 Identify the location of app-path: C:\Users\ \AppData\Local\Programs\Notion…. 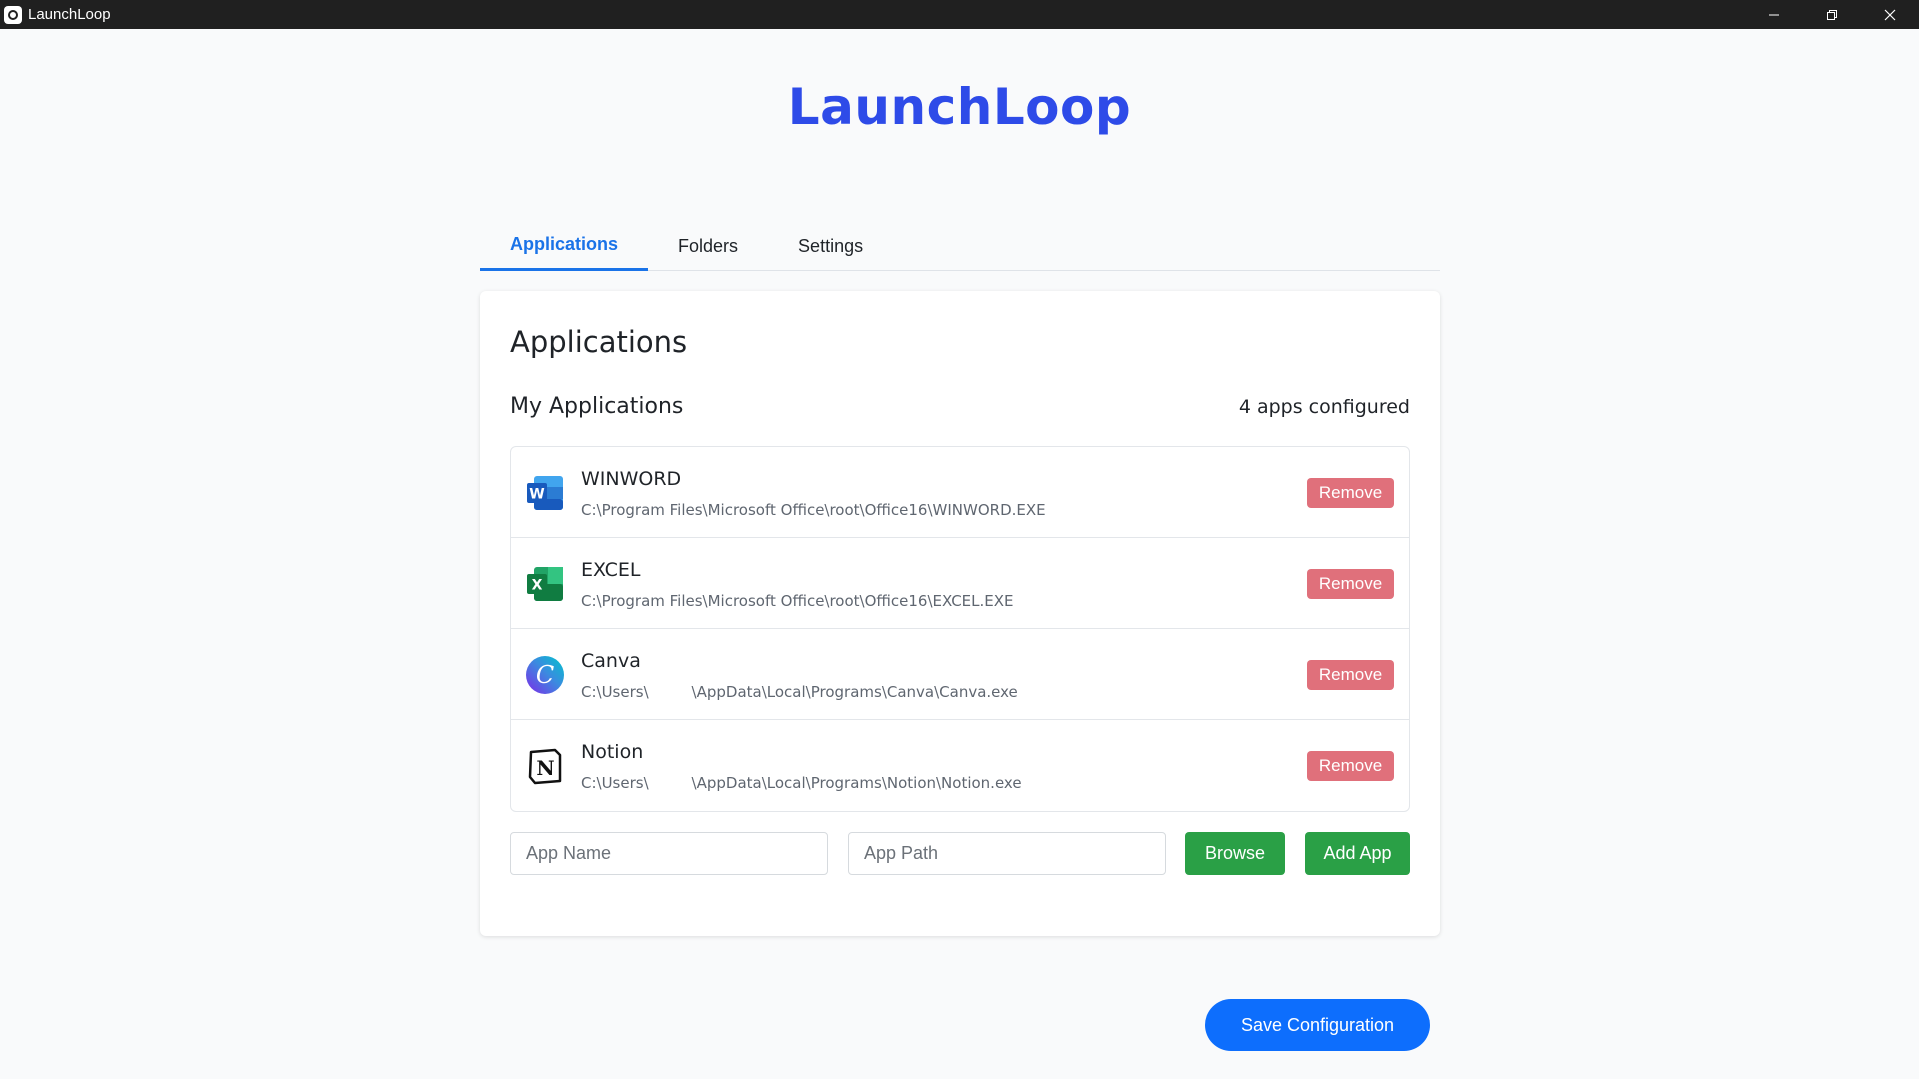
(801, 783).